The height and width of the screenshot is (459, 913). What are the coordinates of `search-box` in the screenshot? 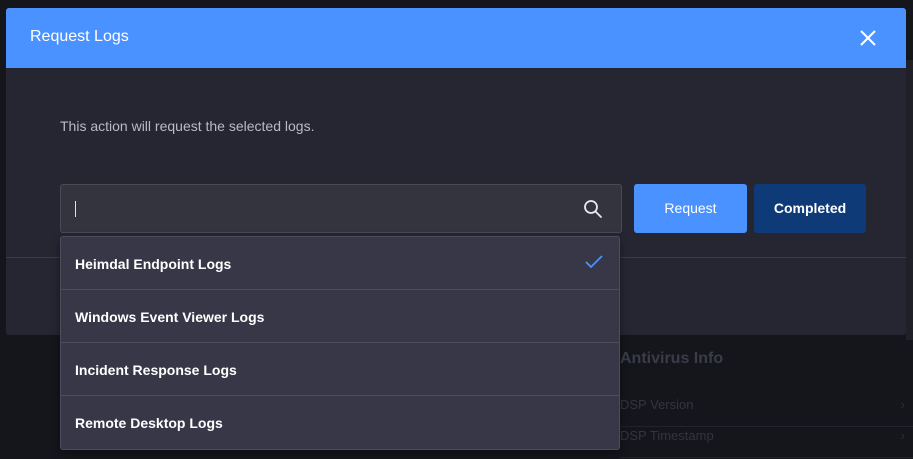 It's located at (341, 208).